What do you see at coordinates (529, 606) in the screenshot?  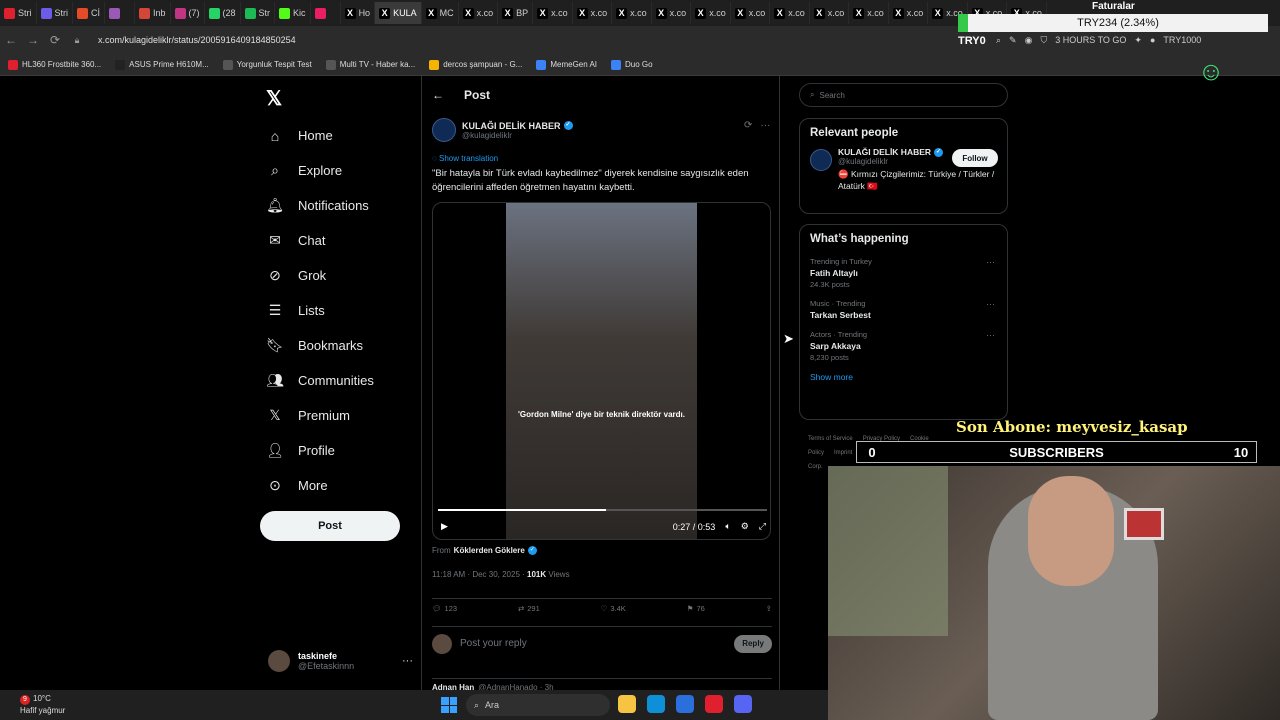 I see `repost-action: ⇄ 291` at bounding box center [529, 606].